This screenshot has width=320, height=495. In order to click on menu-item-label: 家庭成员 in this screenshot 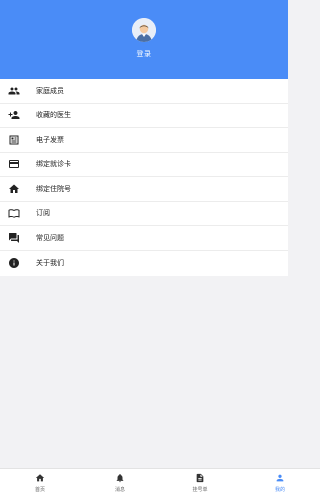, I will do `click(50, 90)`.